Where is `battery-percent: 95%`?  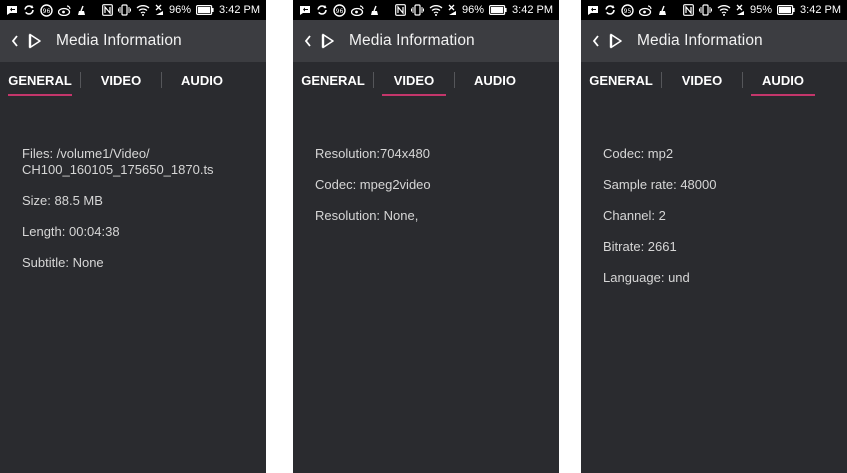
battery-percent: 95% is located at coordinates (761, 10).